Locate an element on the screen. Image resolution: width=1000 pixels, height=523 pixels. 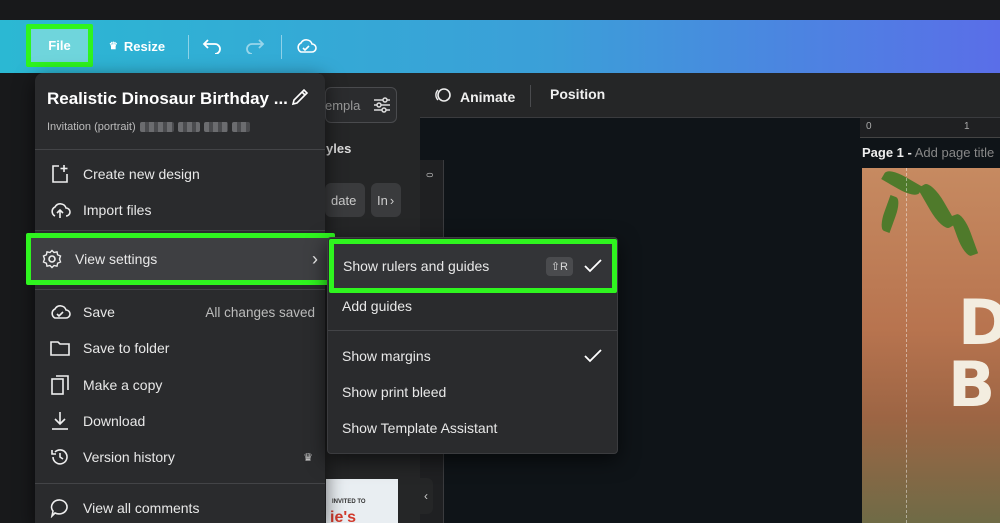
submenu-item-label: Show margins is located at coordinates (386, 356).